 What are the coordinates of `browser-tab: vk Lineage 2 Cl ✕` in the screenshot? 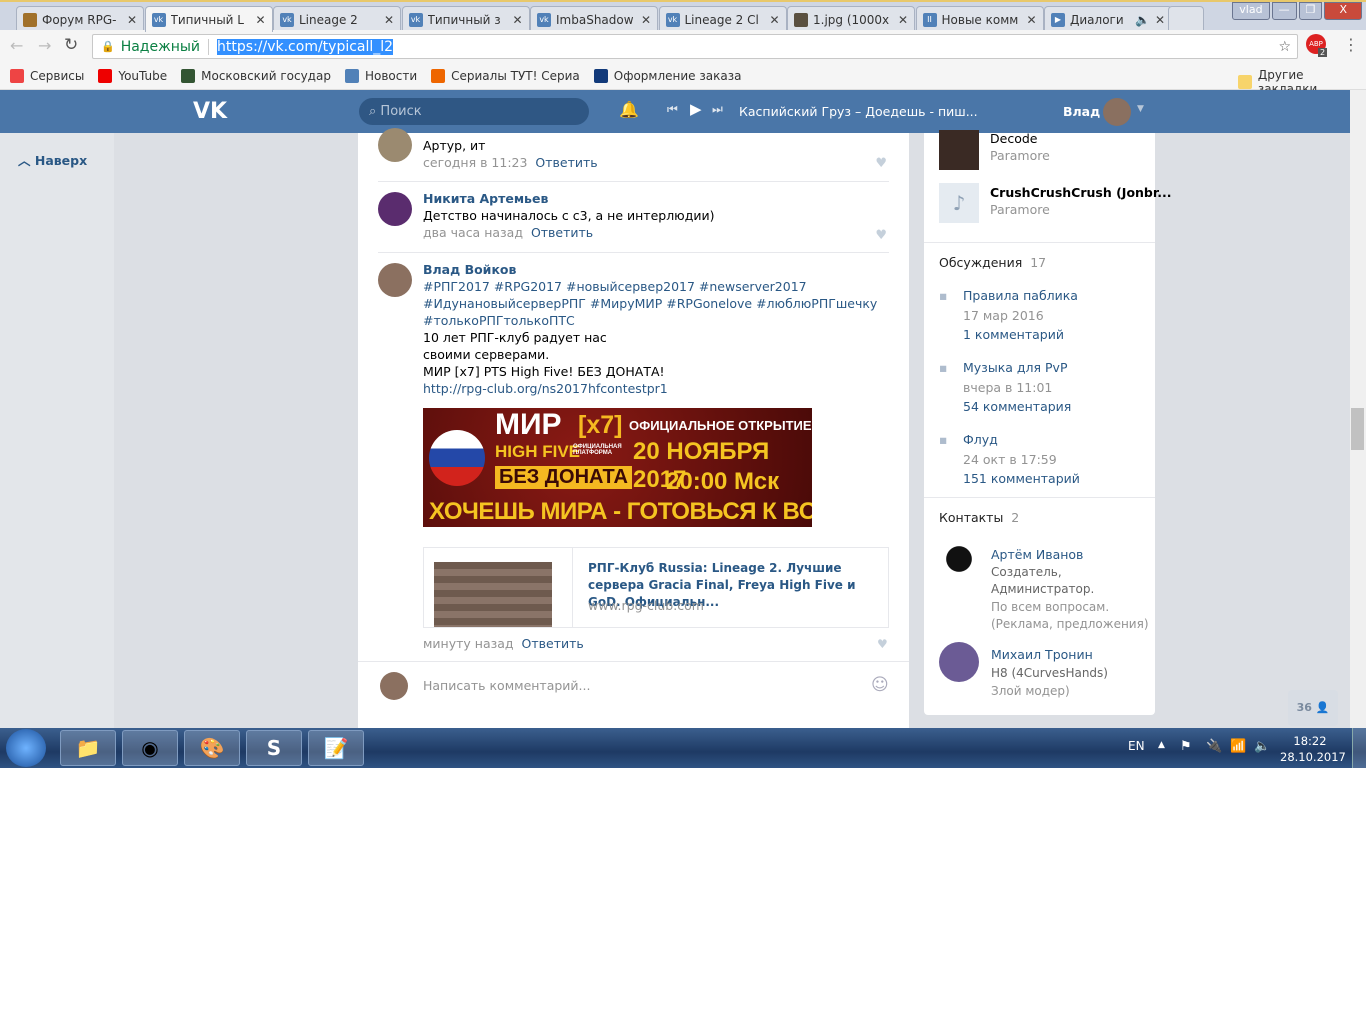 It's located at (722, 19).